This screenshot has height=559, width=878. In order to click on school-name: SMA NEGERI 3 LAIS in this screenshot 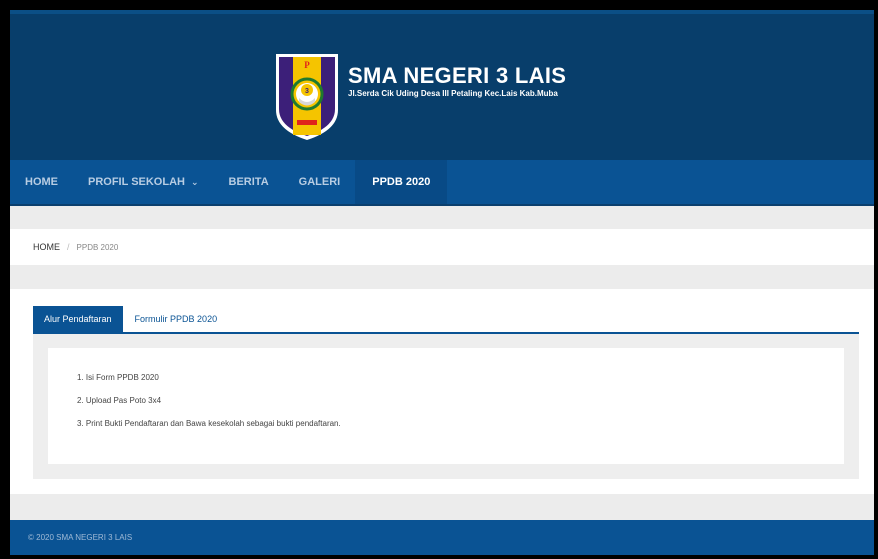, I will do `click(457, 76)`.